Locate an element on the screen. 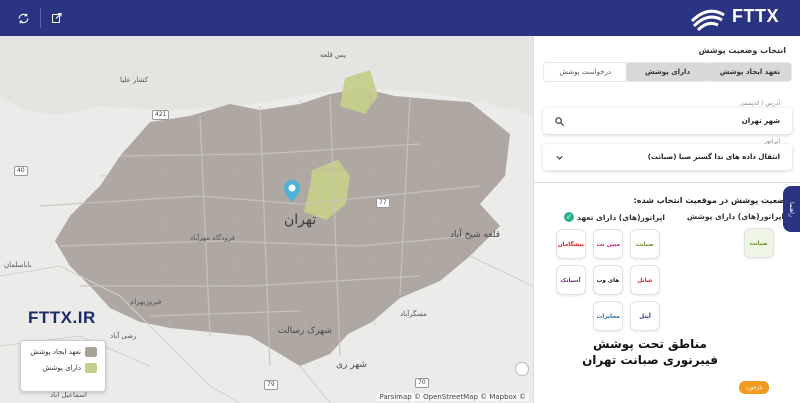  map-label-tehran: تهران is located at coordinates (300, 220).